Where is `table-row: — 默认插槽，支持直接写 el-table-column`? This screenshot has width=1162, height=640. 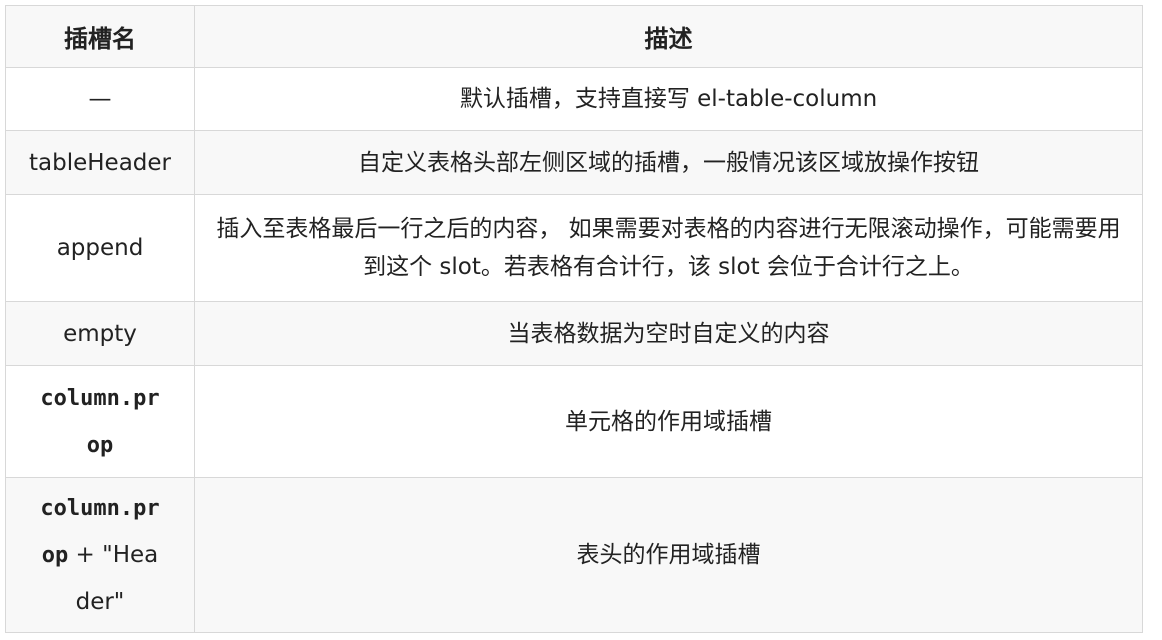 table-row: — 默认插槽，支持直接写 el-table-column is located at coordinates (574, 99).